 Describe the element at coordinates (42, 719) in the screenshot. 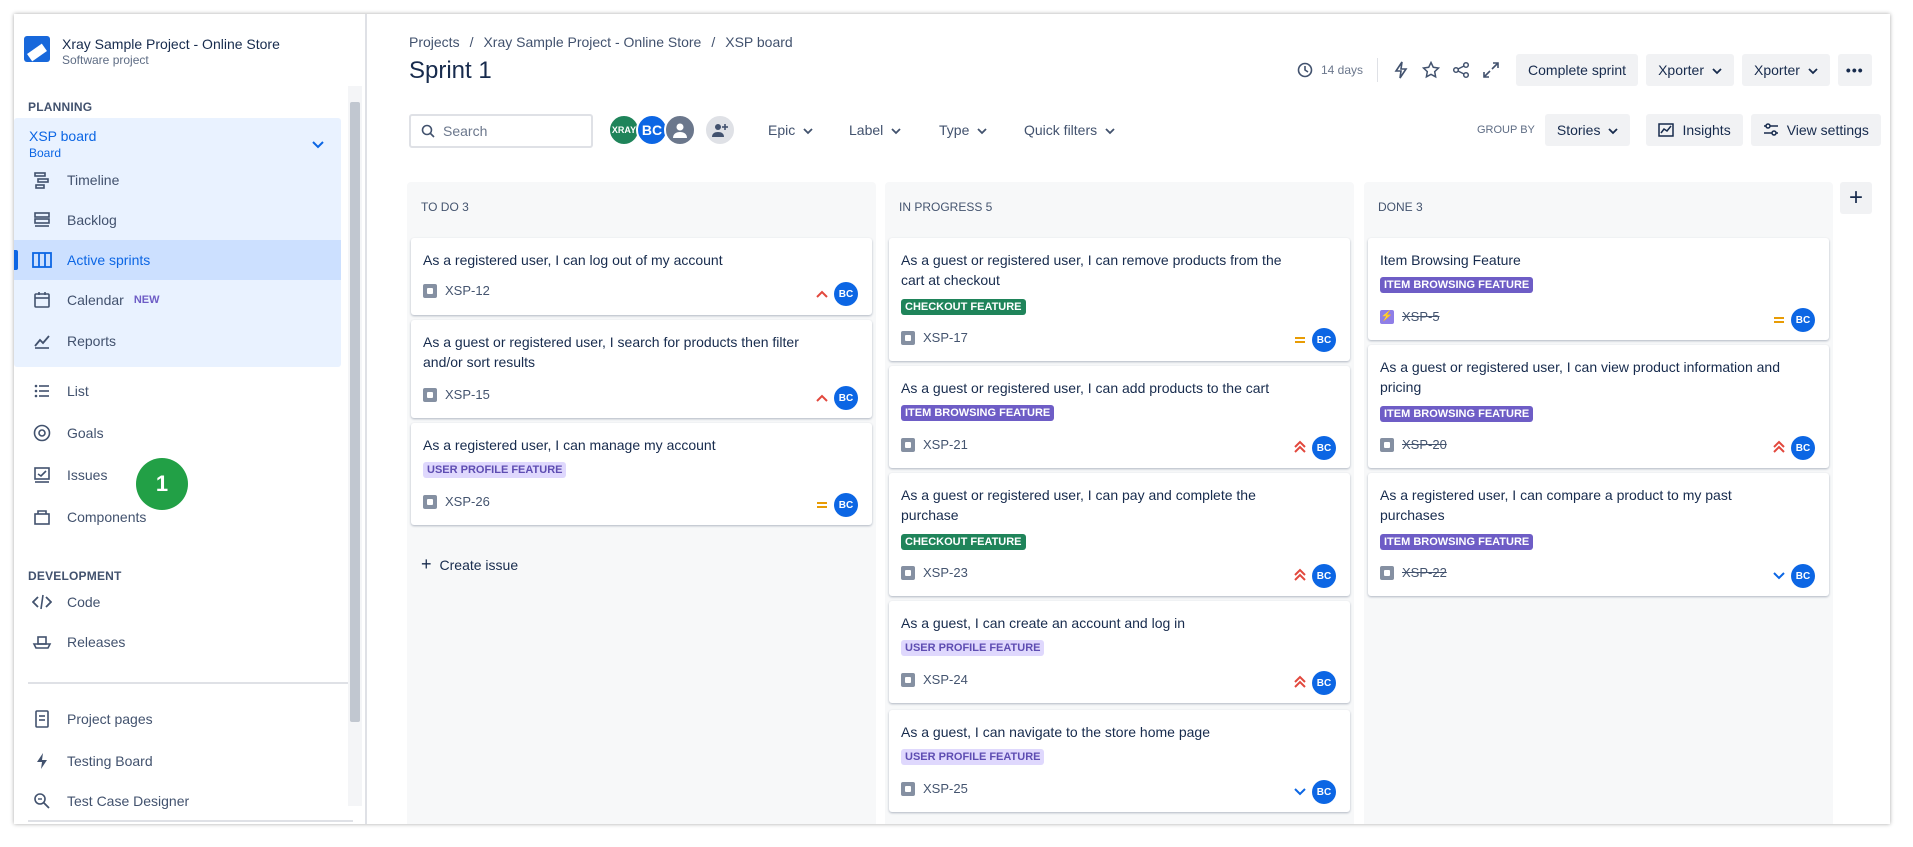

I see `page-icon` at that location.